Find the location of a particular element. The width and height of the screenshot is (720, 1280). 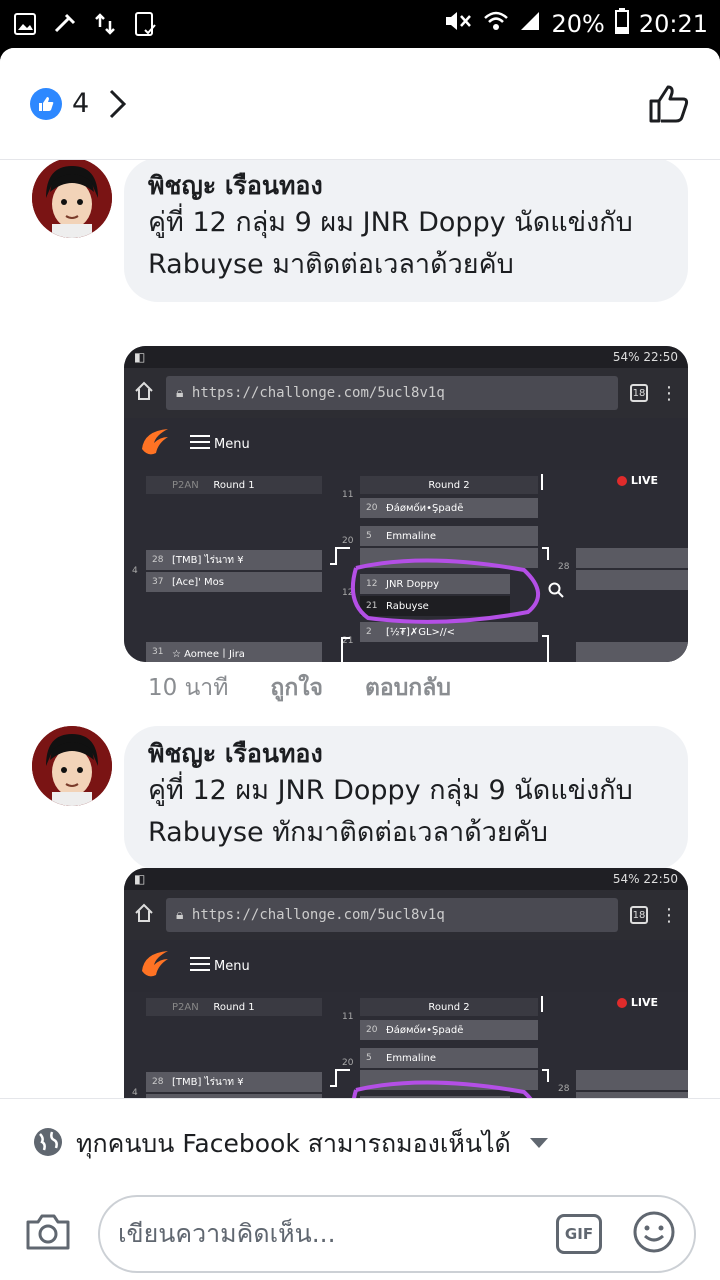

reply-button: ตอบกลับ is located at coordinates (408, 688).